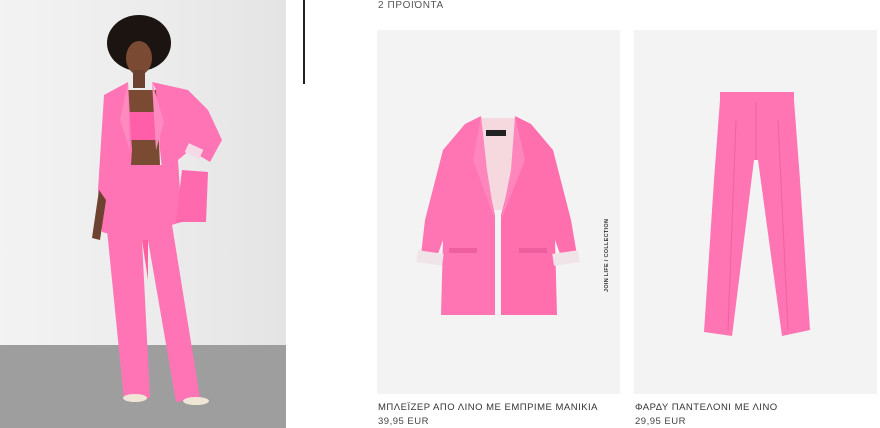  Describe the element at coordinates (411, 5) in the screenshot. I see `results-count: 2 ΠΡΟΙΌΝΤΑ` at that location.